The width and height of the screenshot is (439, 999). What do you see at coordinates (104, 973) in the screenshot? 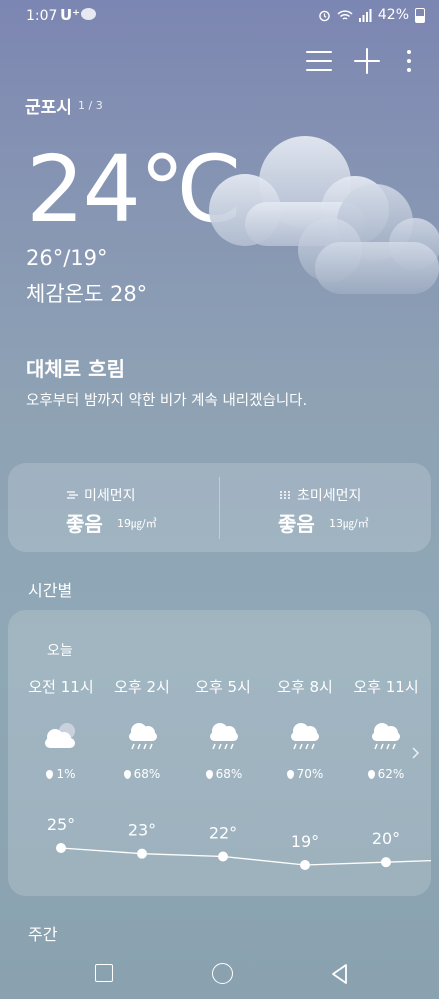
I see `recent-apps-button` at bounding box center [104, 973].